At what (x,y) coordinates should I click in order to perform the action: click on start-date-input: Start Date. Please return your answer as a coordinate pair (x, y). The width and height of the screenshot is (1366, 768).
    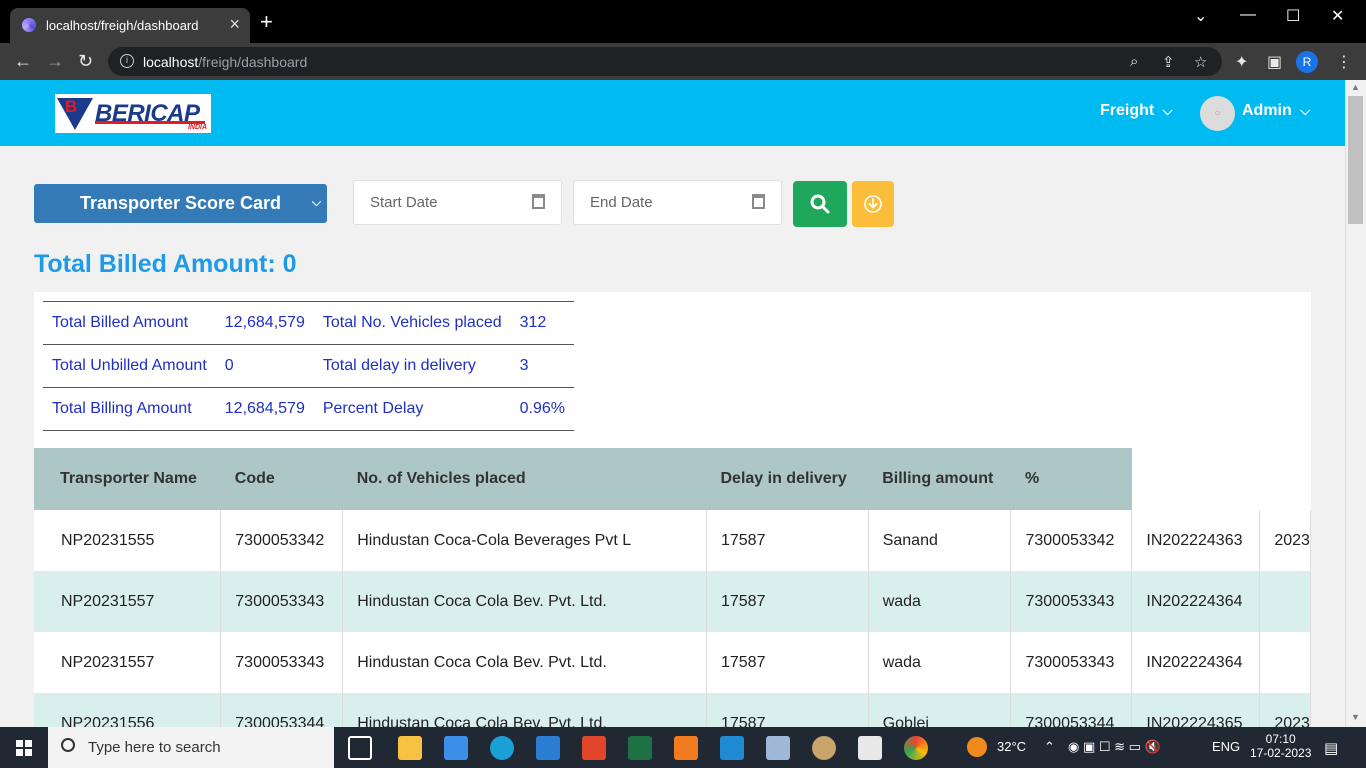
    Looking at the image, I should click on (457, 202).